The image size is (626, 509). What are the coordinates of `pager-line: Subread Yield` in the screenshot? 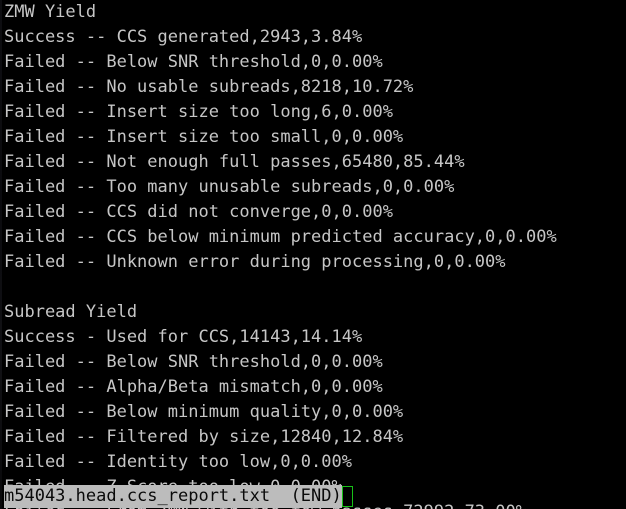 It's located at (71, 312).